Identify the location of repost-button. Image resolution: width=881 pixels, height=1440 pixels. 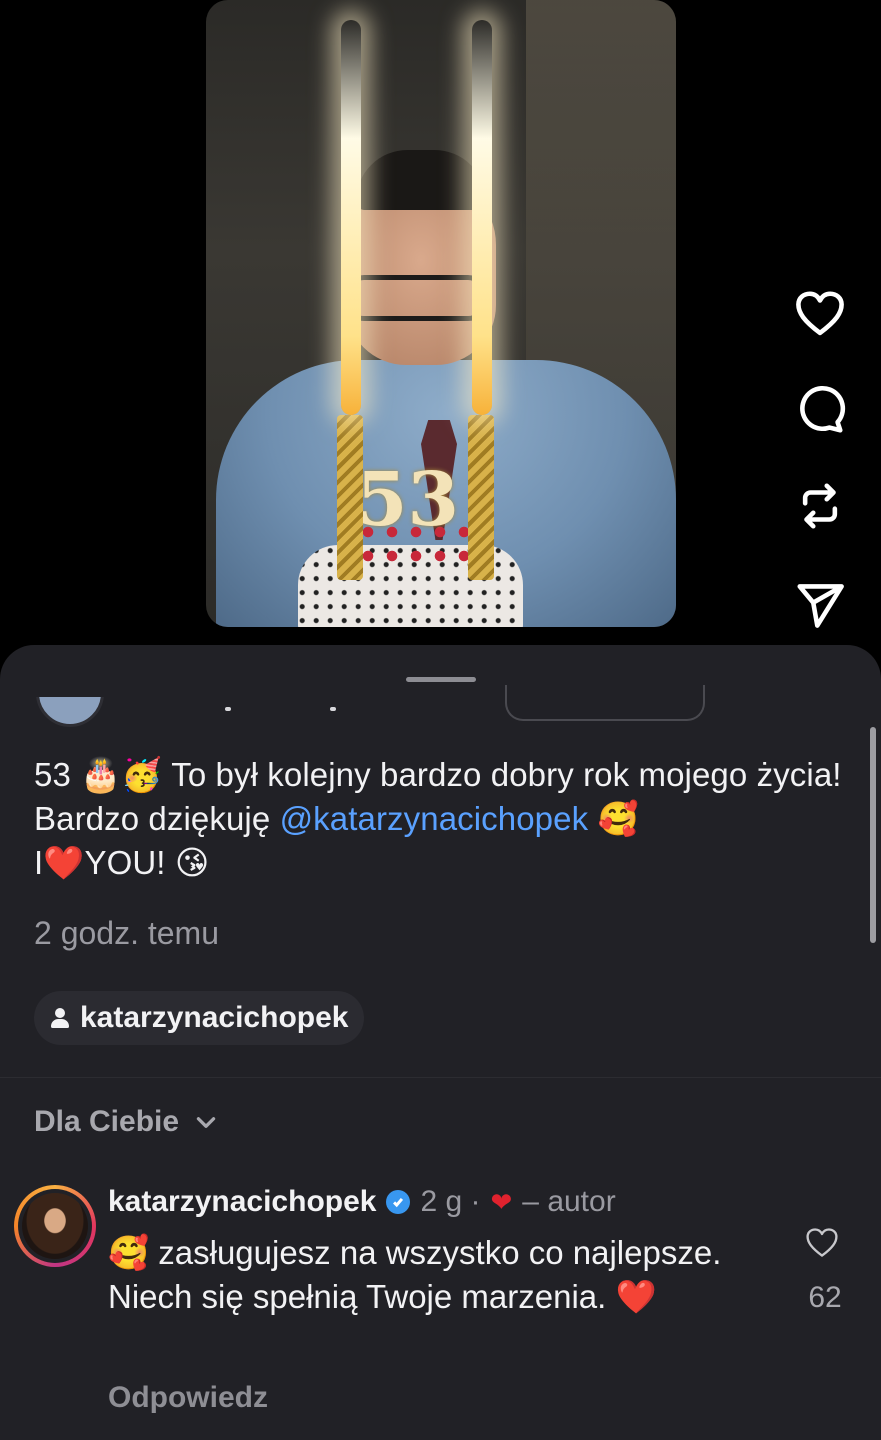
(820, 506).